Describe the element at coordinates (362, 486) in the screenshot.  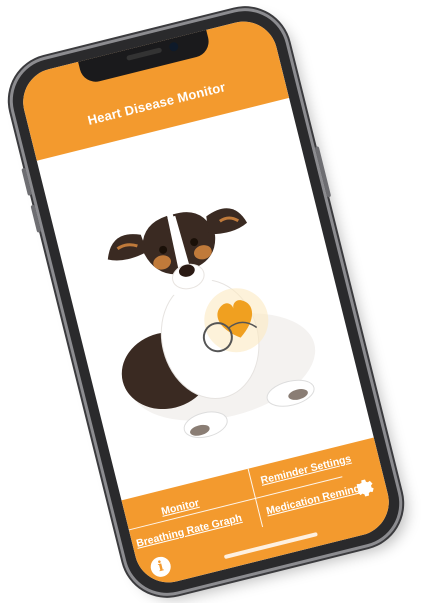
I see `gear-icon` at that location.